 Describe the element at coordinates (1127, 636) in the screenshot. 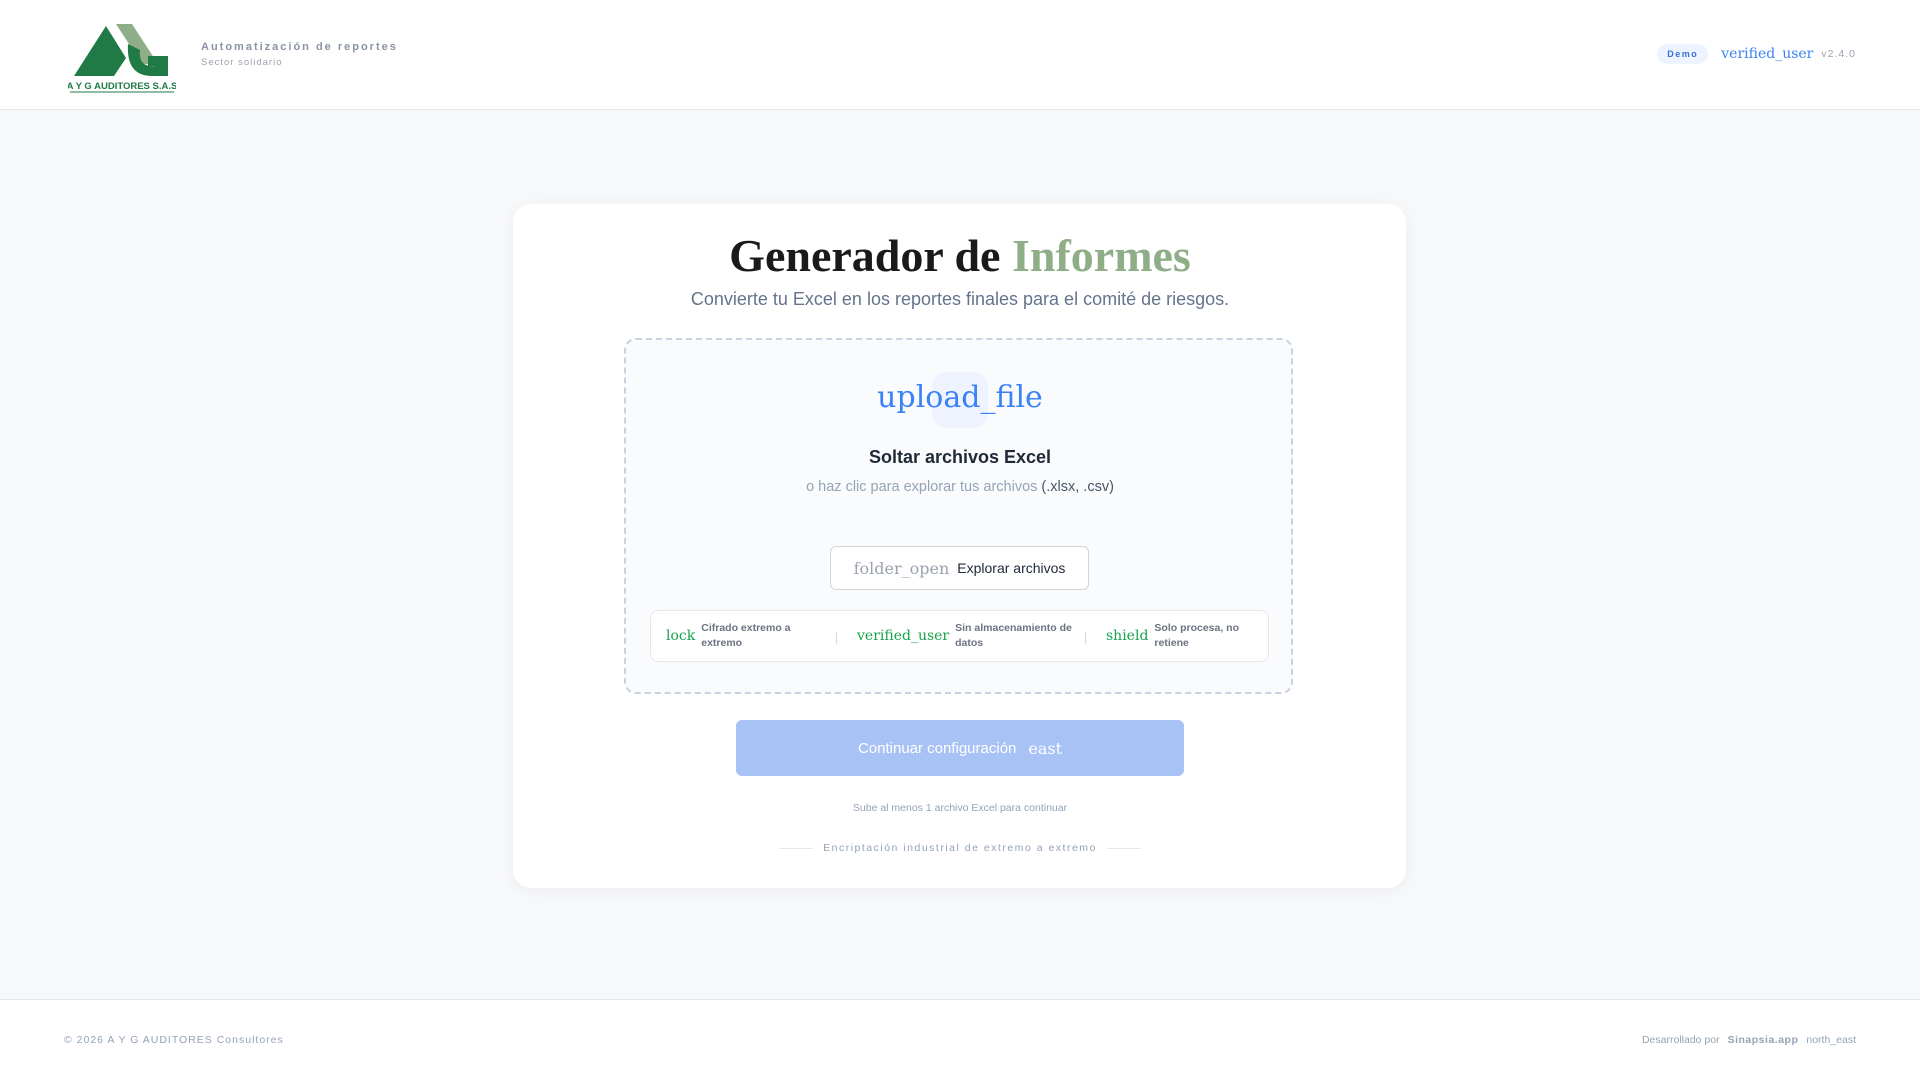

I see `shield-icon: shield` at that location.